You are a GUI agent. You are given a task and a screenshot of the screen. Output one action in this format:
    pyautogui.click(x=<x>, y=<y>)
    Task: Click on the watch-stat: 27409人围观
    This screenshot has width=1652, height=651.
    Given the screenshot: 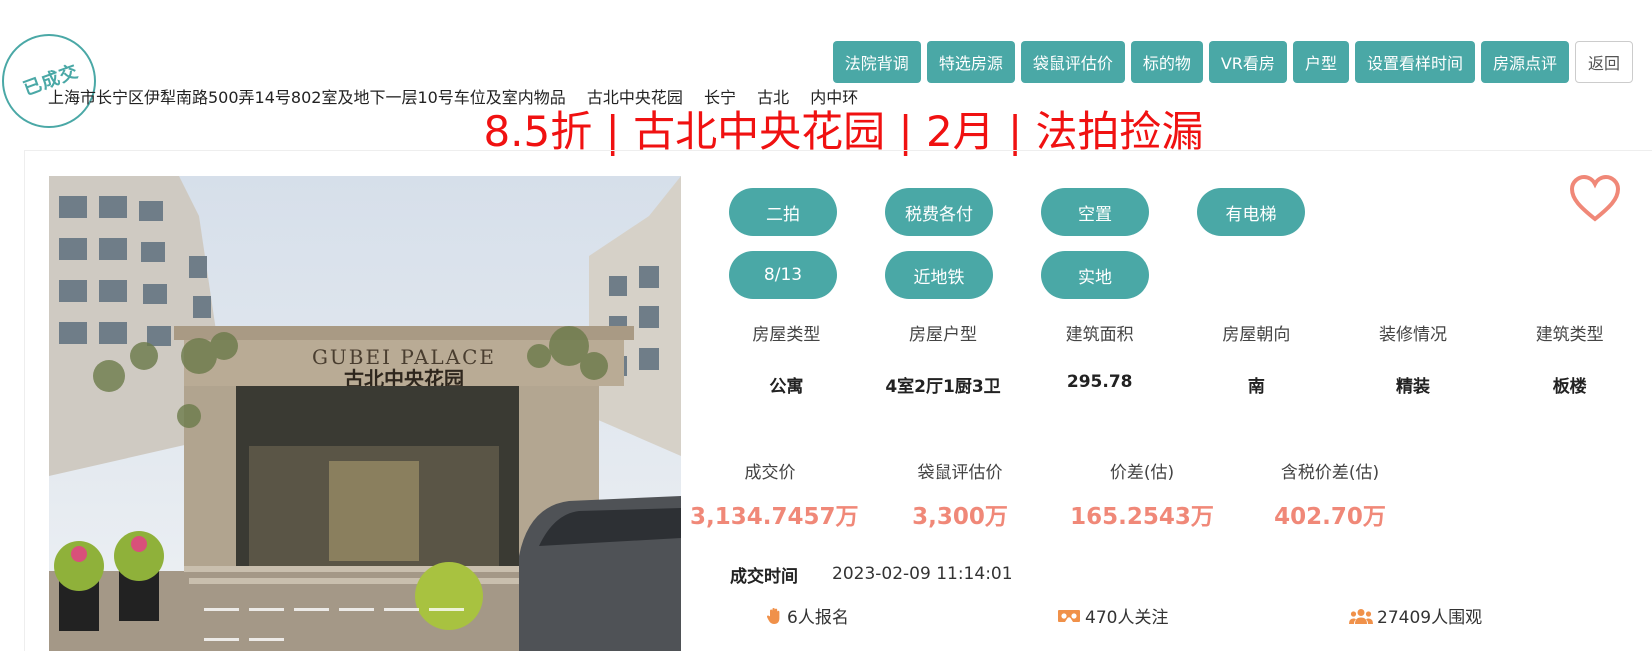 What is the action you would take?
    pyautogui.click(x=1415, y=615)
    